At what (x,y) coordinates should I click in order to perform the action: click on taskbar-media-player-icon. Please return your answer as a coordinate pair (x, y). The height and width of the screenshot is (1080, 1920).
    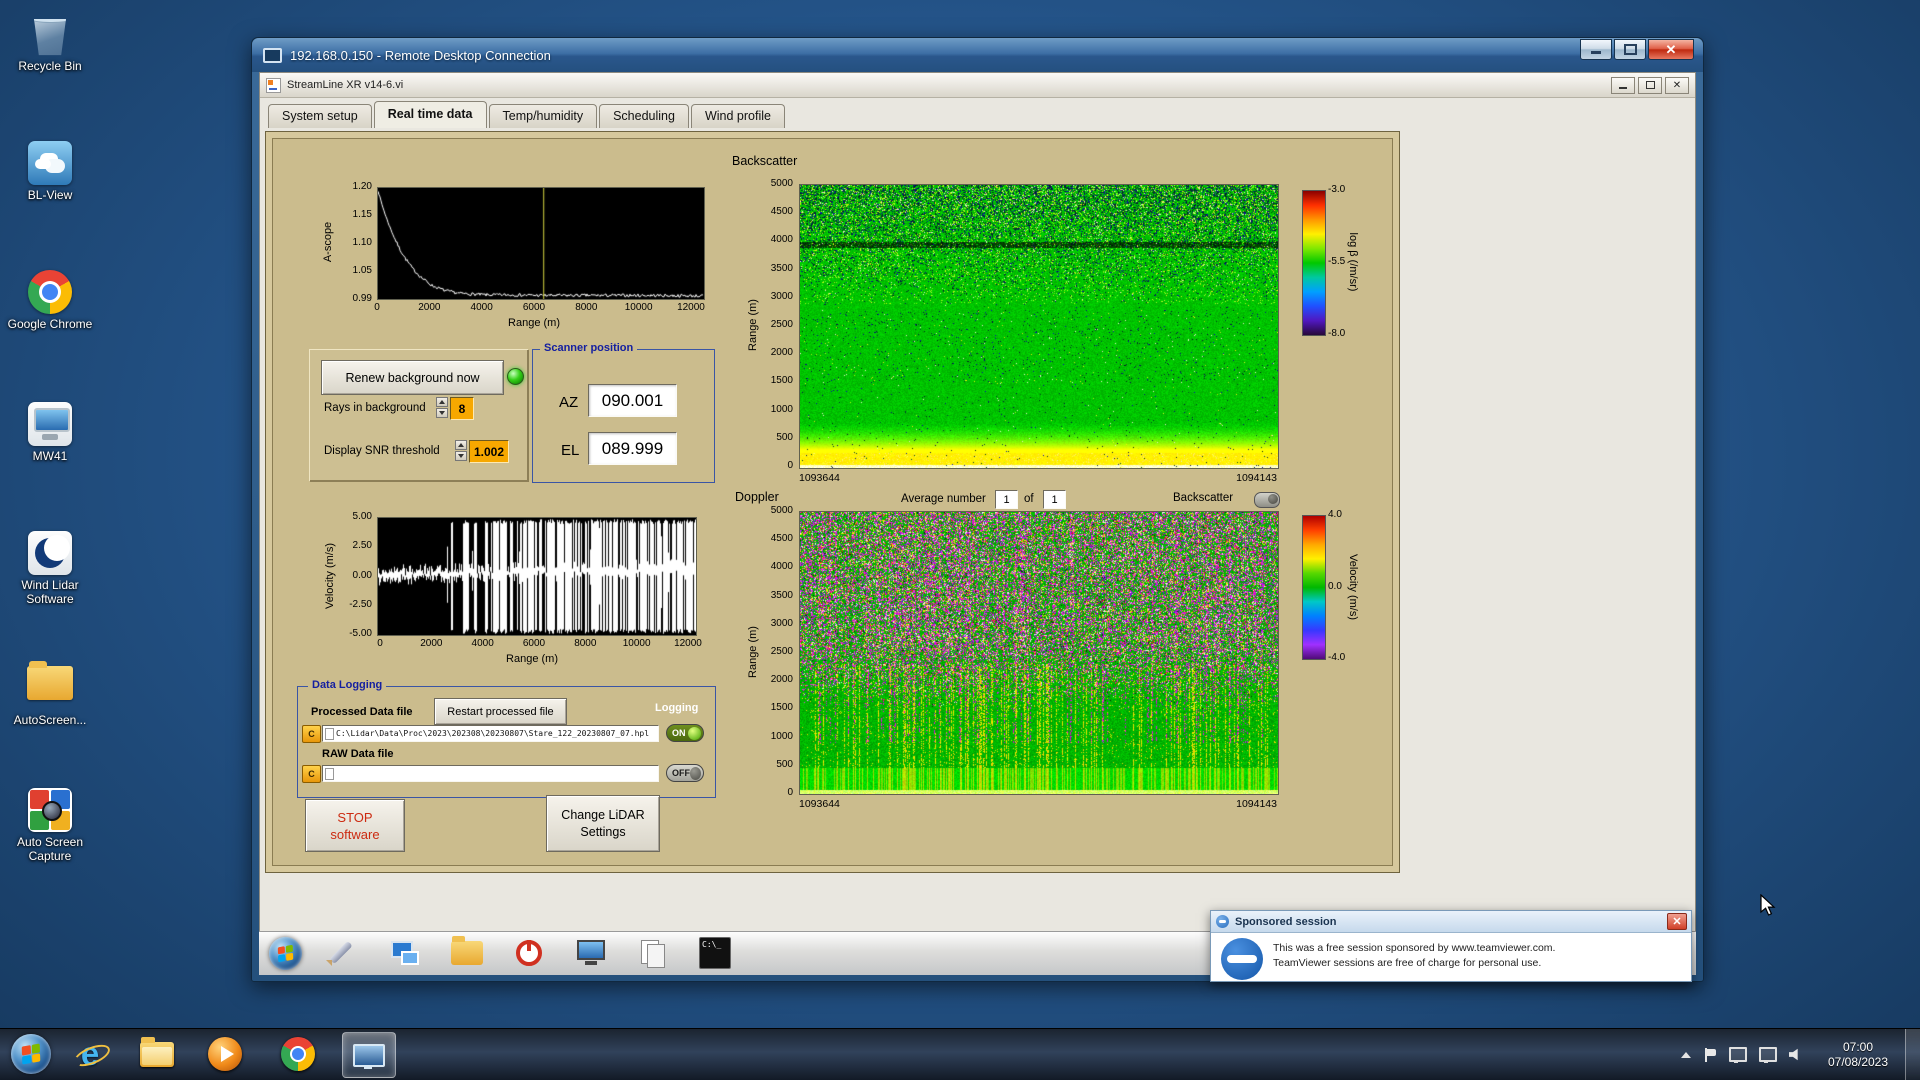
    Looking at the image, I should click on (225, 1054).